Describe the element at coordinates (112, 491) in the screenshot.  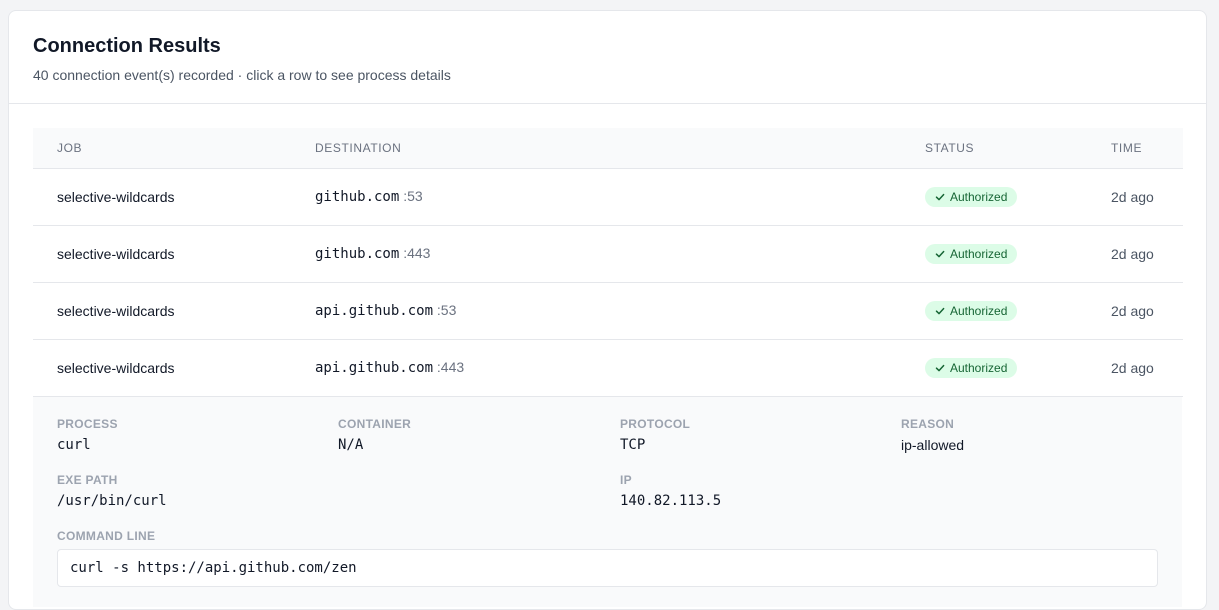
I see `exe-path-field: EXE PATH /usr/bin/curl` at that location.